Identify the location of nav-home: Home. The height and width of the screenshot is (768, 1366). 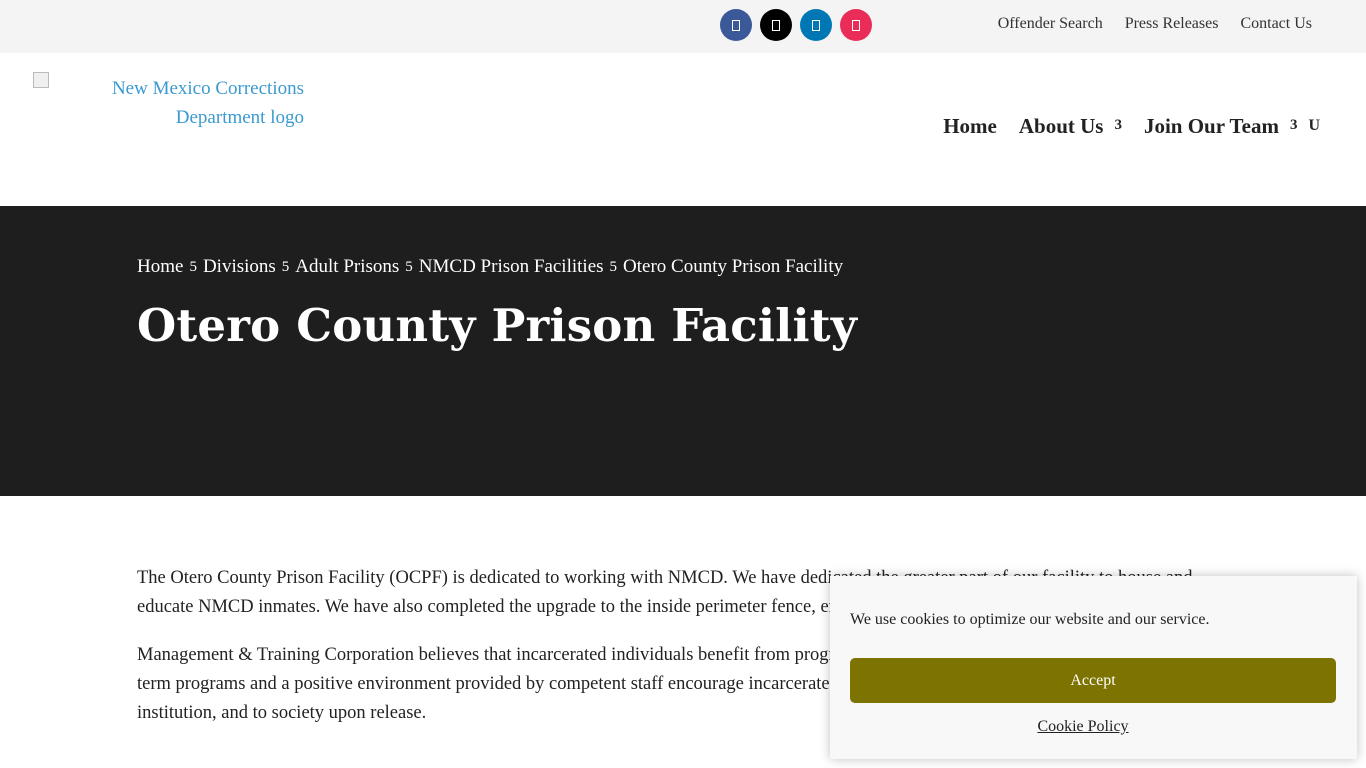
(970, 126).